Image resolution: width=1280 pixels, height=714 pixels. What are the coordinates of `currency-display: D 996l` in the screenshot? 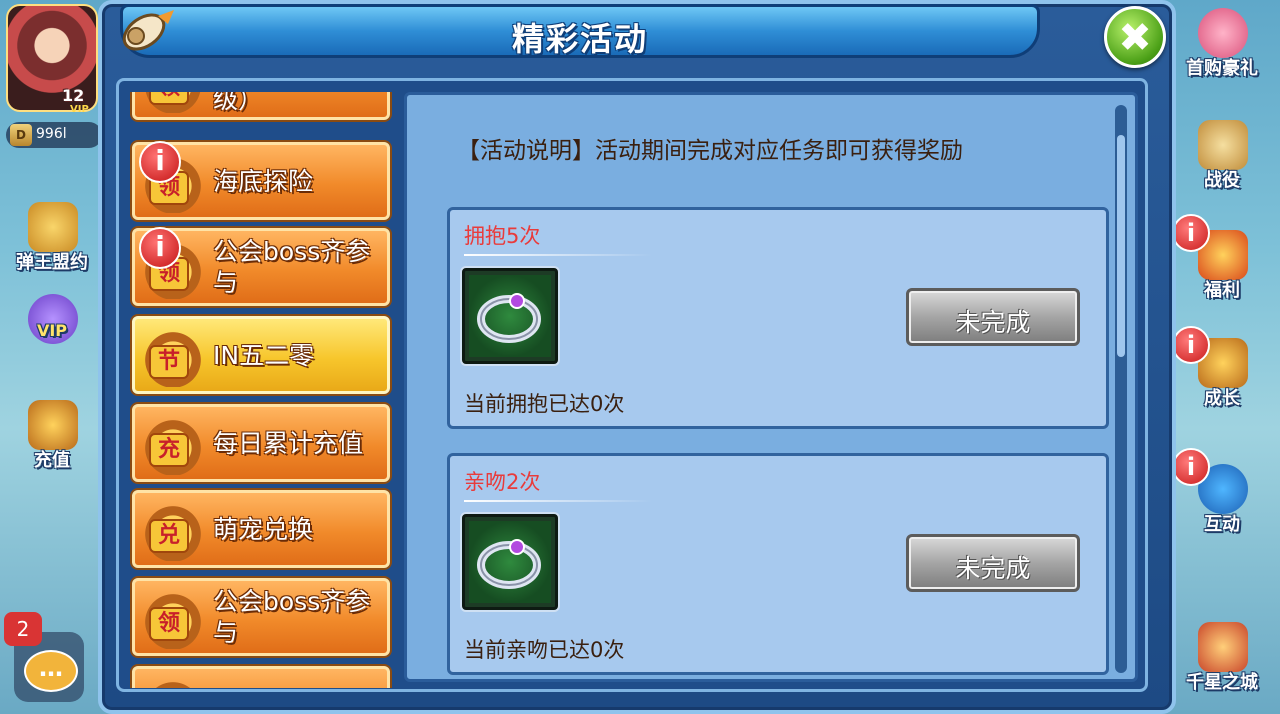 It's located at (54, 135).